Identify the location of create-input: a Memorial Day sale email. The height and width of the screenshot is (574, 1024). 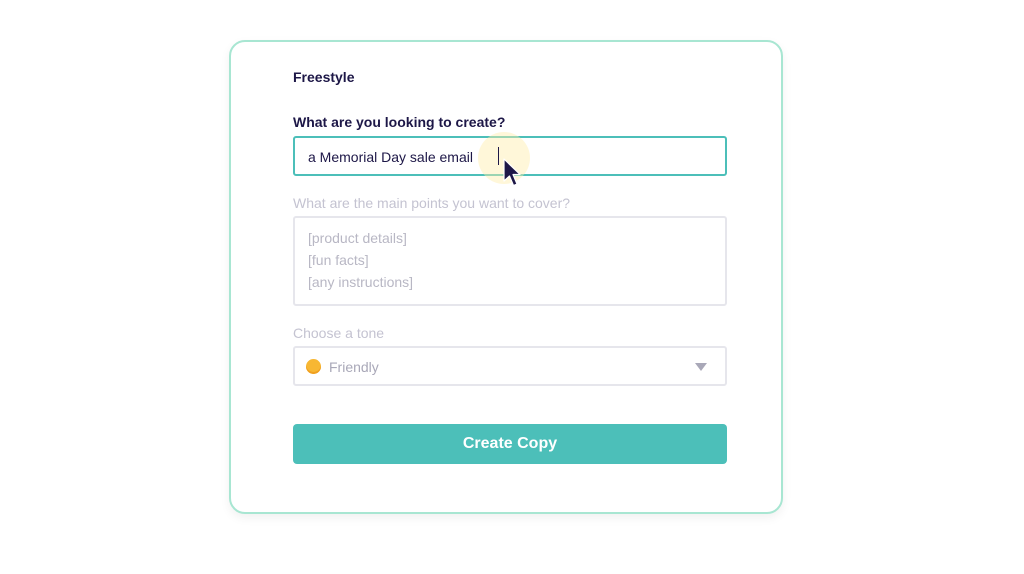
(510, 159).